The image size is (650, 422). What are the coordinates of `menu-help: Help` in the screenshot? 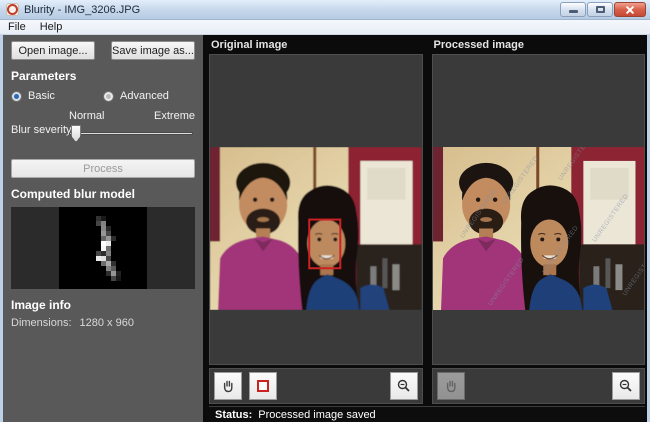 It's located at (51, 27).